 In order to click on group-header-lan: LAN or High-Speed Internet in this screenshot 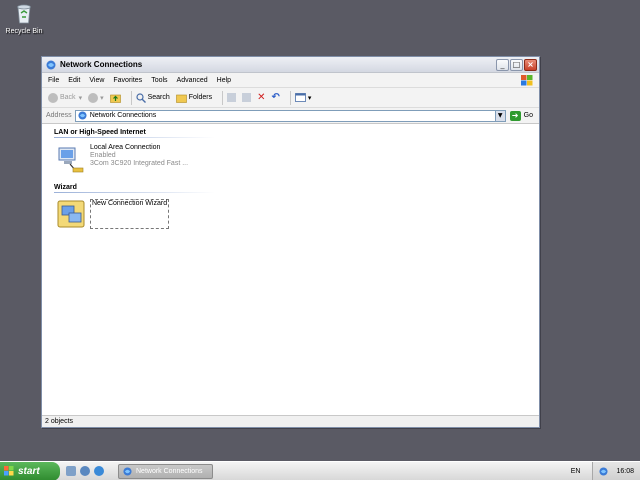, I will do `click(134, 133)`.